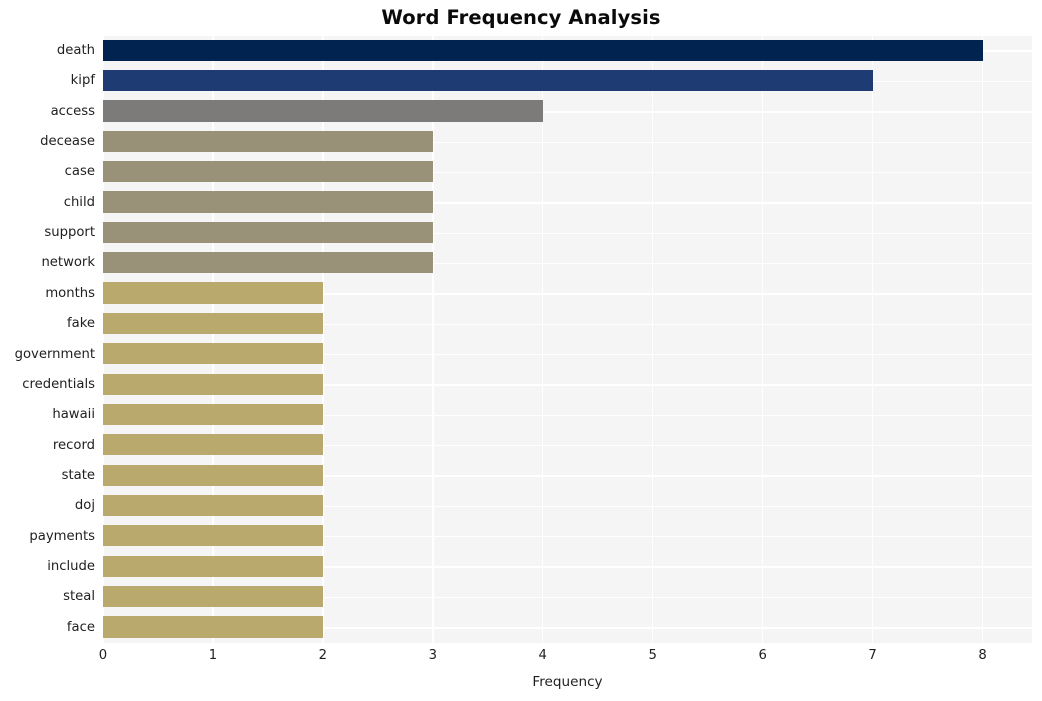 The image size is (1042, 701). I want to click on bar-death, so click(543, 50).